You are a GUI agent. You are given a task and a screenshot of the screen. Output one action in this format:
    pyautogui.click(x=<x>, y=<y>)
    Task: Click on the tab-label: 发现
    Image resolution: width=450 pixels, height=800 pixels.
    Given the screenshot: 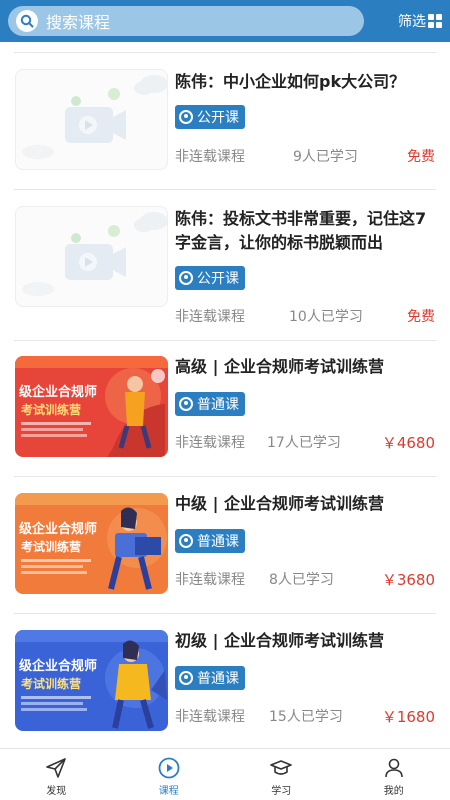 What is the action you would take?
    pyautogui.click(x=56, y=791)
    